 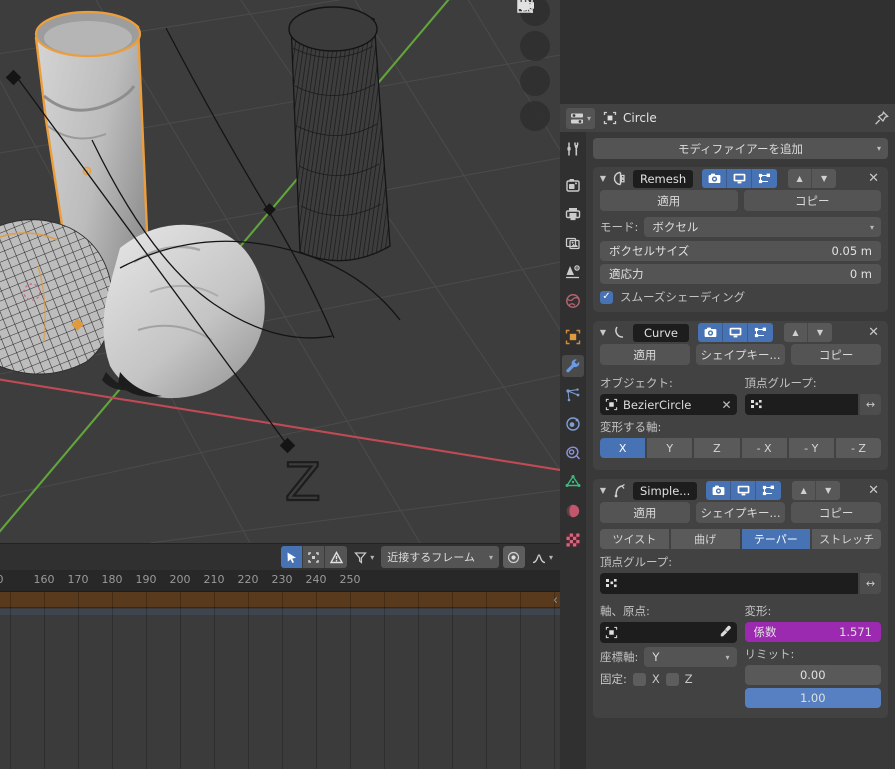 I want to click on method-taper-button: テーパー, so click(x=776, y=539).